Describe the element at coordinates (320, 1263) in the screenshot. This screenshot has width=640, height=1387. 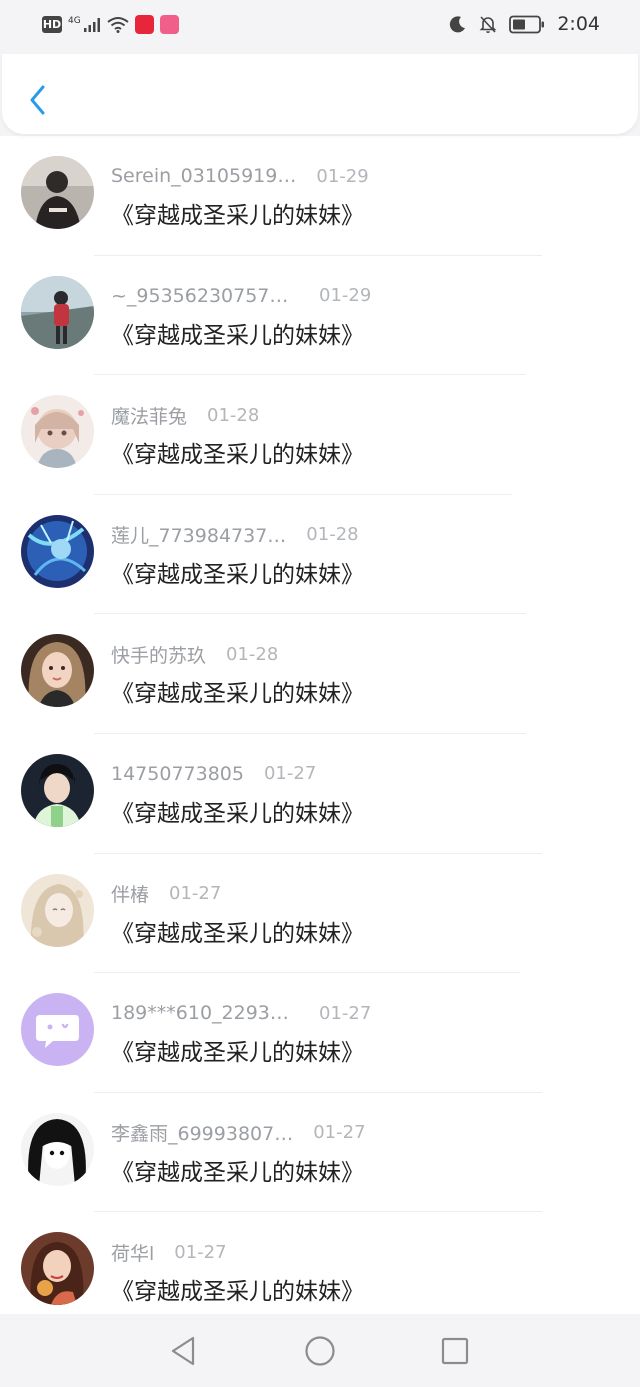
I see `list-item: 荷华l 01-27 《穿越成圣采儿的妹妹》` at that location.